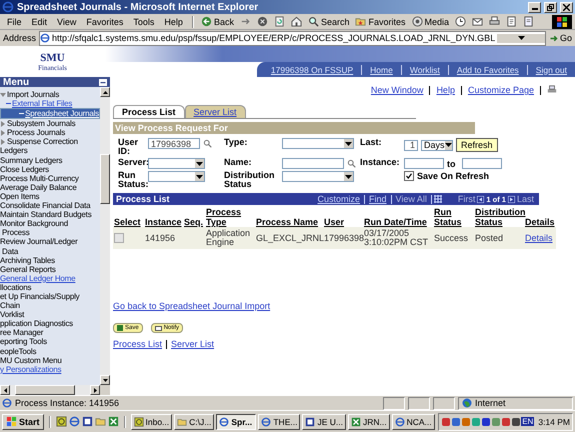  Describe the element at coordinates (176, 176) in the screenshot. I see `run-status-select` at that location.